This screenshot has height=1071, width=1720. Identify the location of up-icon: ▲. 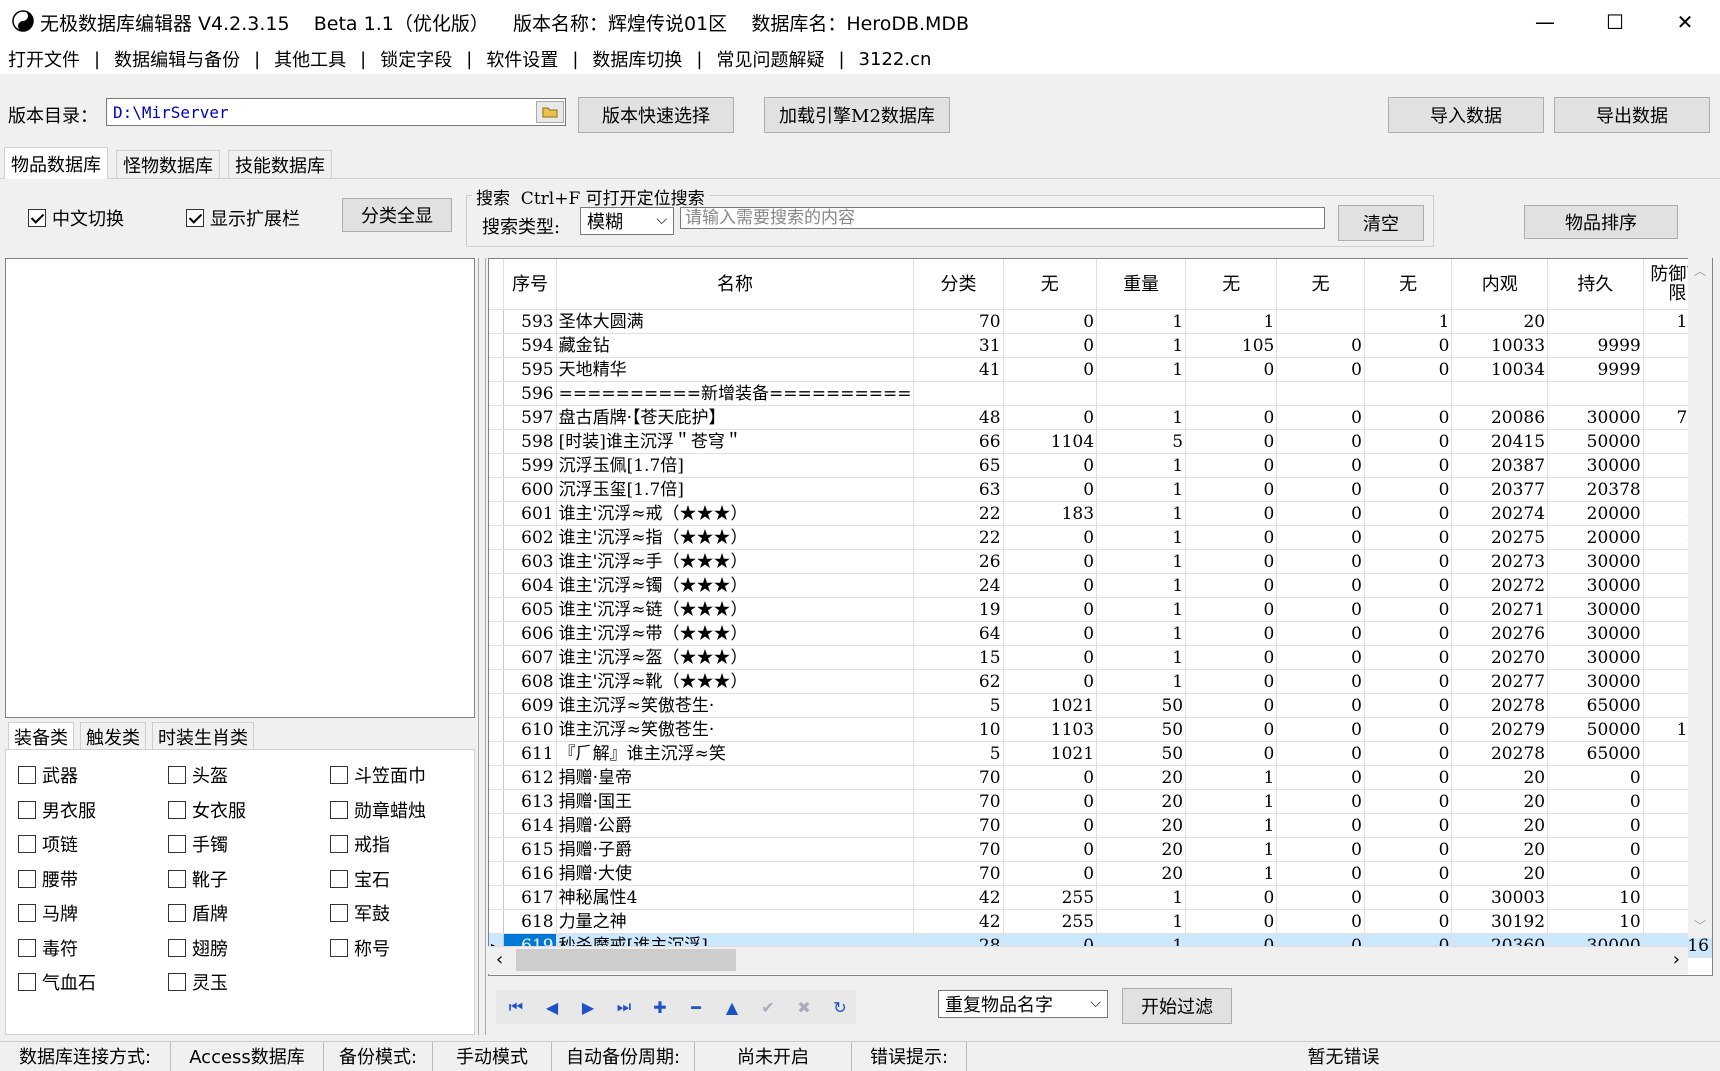
(732, 1007).